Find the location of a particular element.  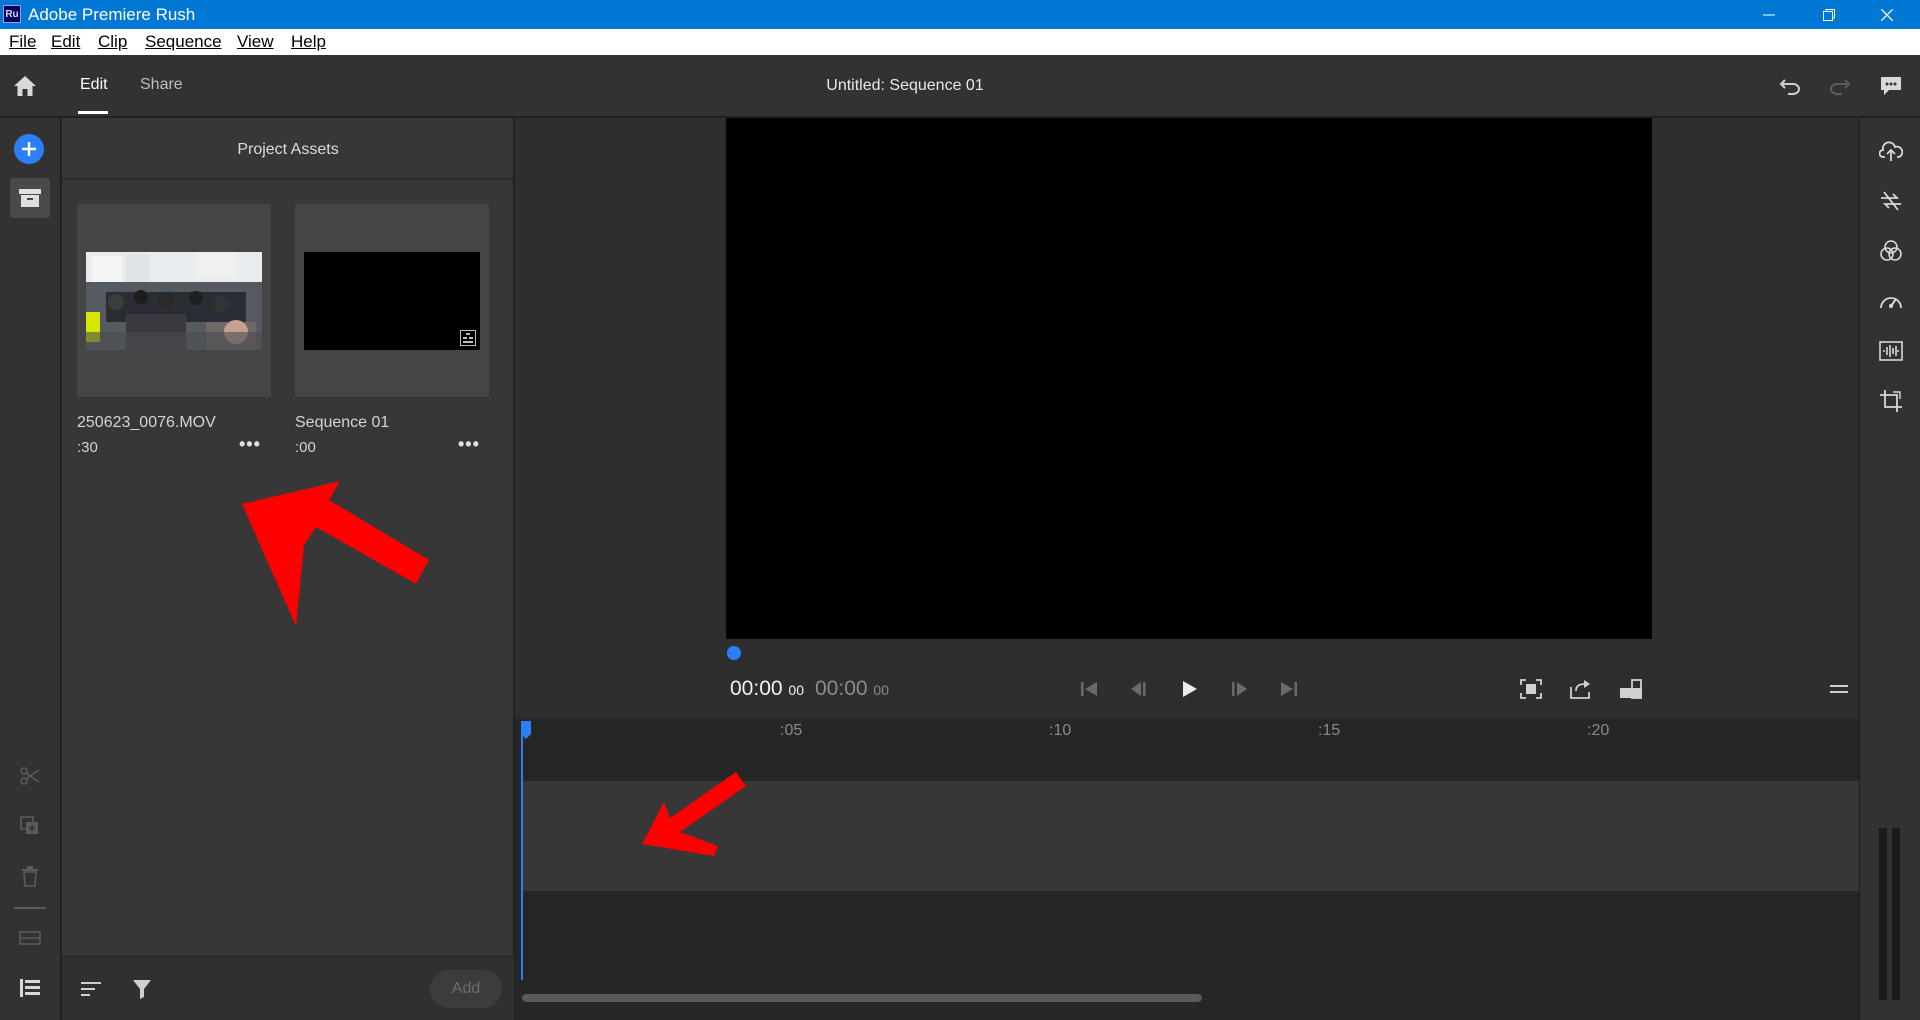

feedback-button is located at coordinates (1891, 86).